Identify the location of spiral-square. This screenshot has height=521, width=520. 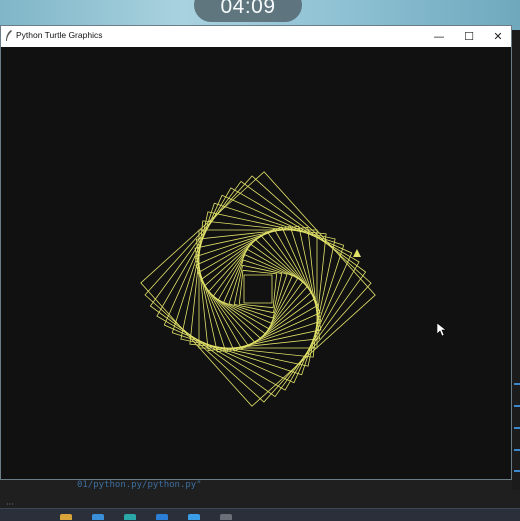
(258, 289).